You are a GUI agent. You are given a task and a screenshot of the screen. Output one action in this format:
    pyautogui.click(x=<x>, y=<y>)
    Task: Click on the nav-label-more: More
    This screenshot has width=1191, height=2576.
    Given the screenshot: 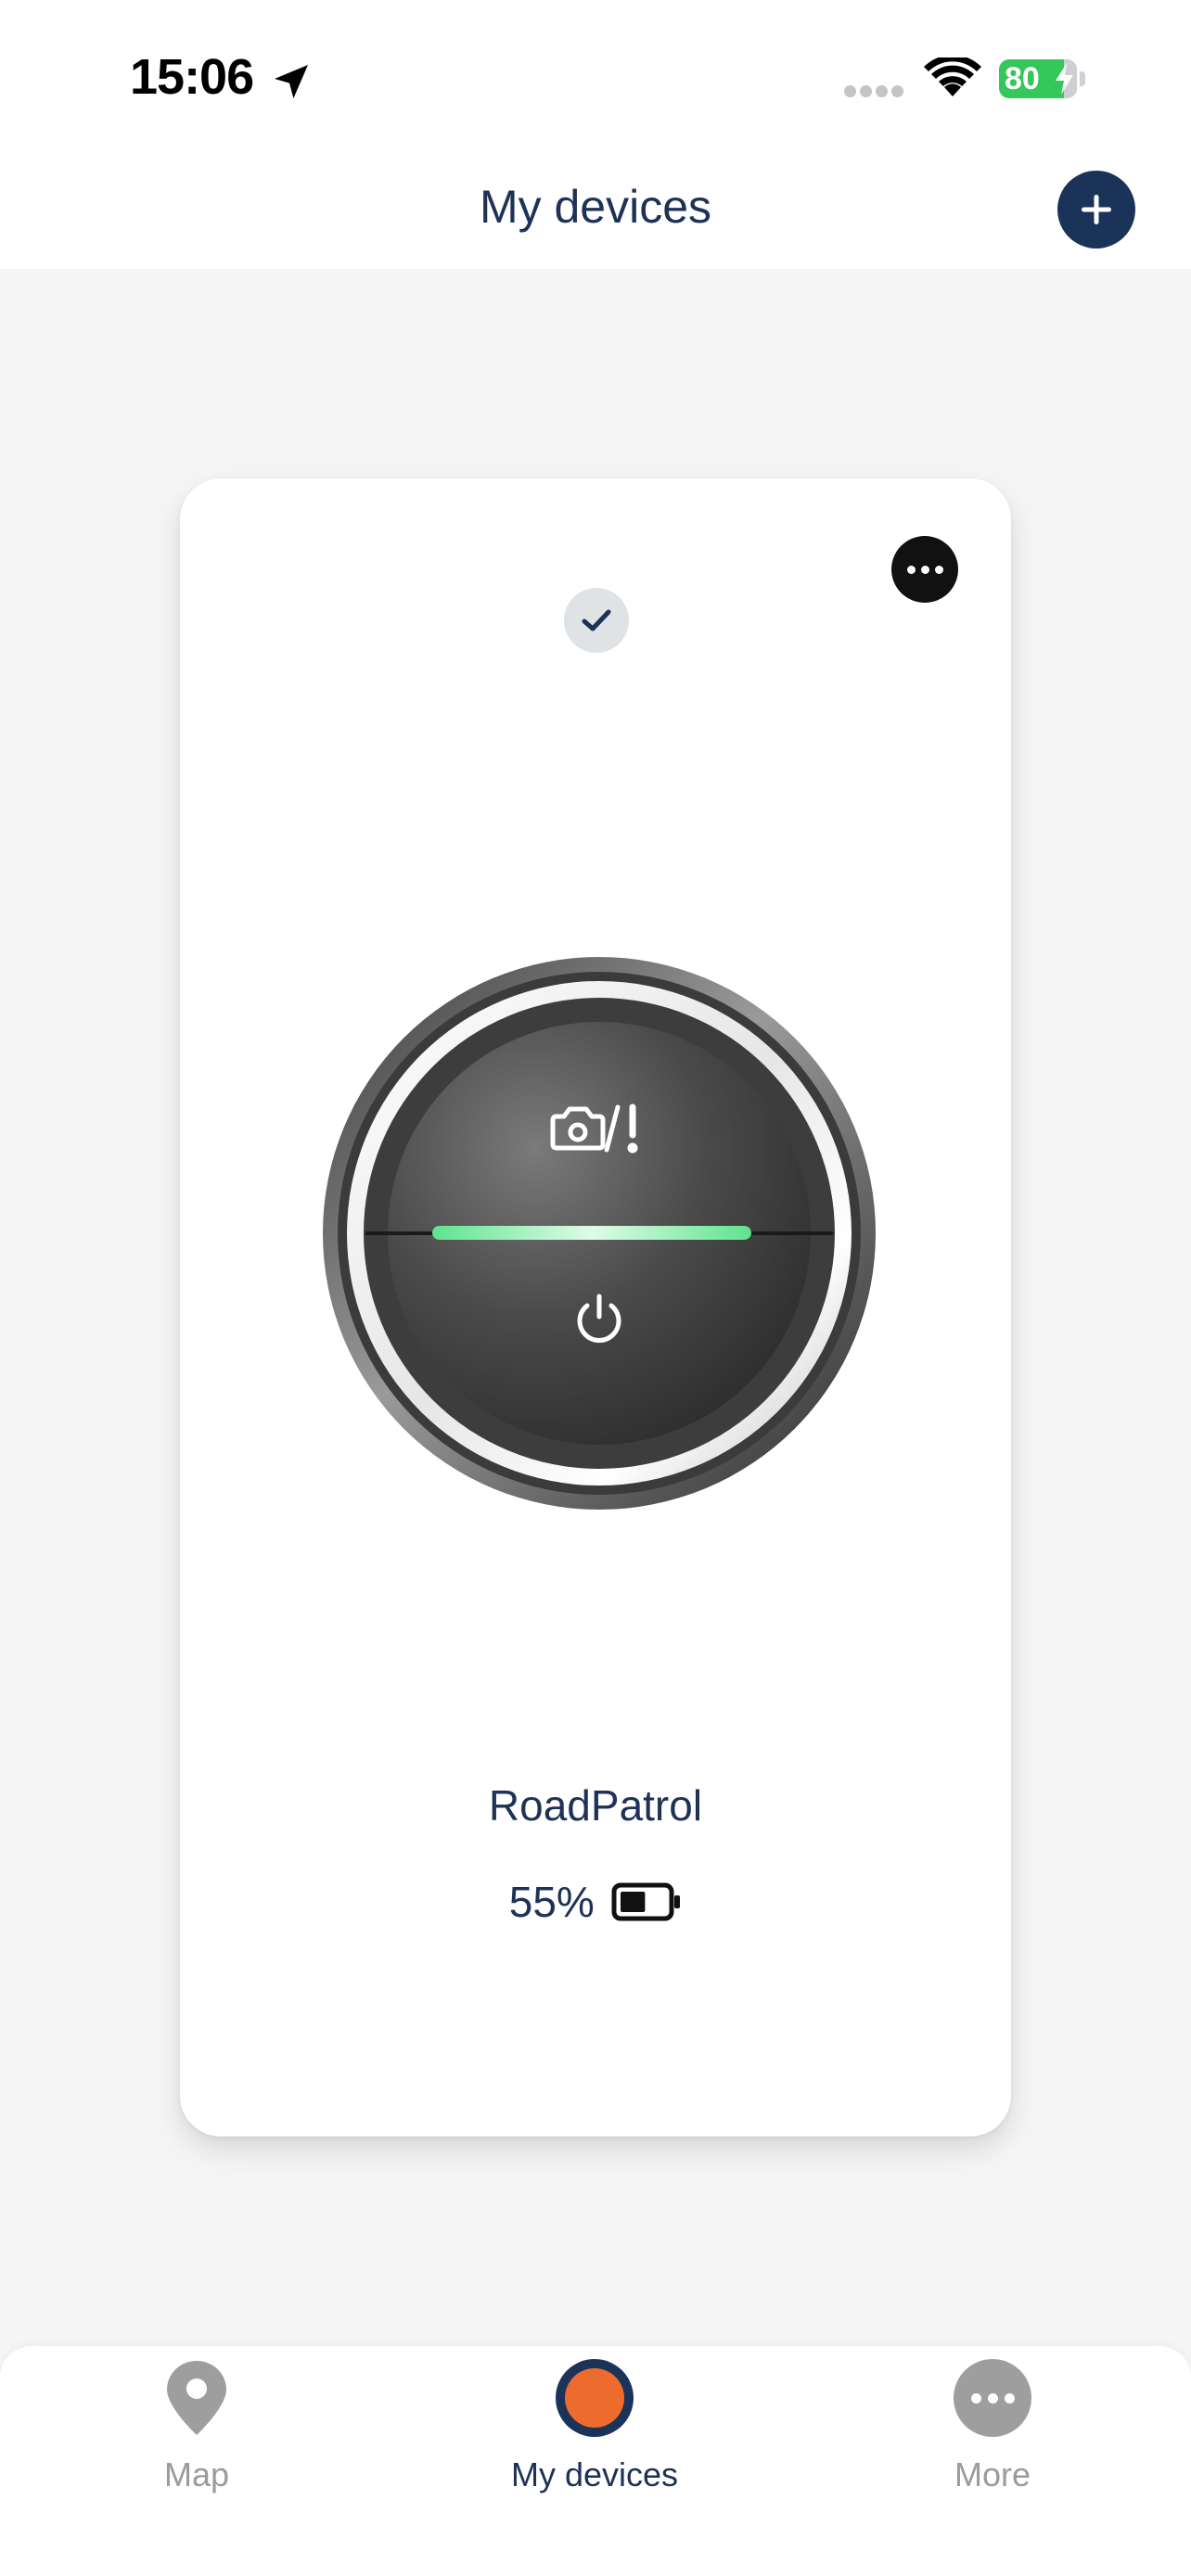 What is the action you would take?
    pyautogui.click(x=992, y=2474)
    